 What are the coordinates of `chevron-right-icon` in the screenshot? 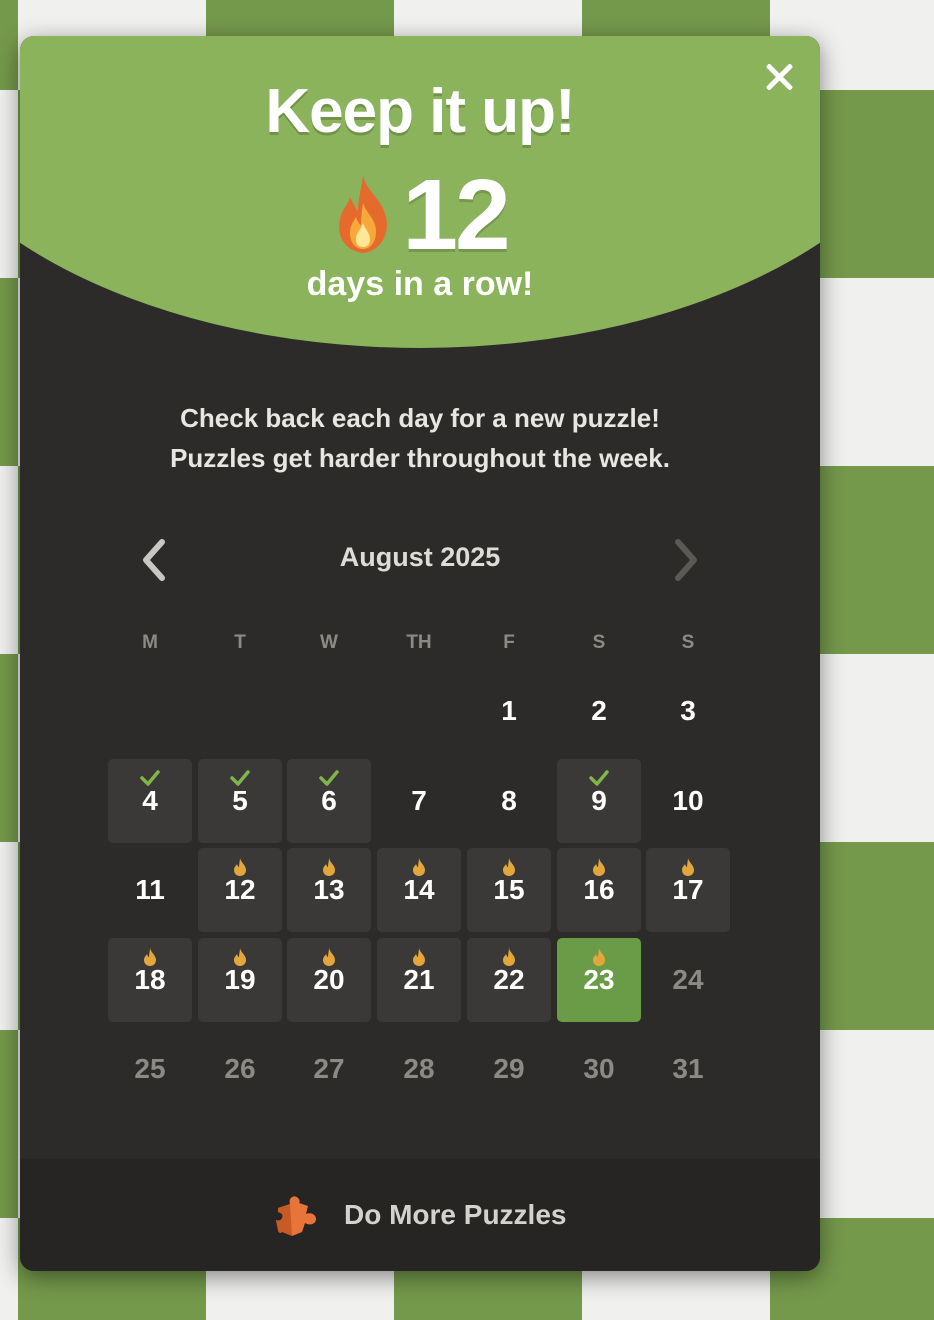 It's located at (686, 560).